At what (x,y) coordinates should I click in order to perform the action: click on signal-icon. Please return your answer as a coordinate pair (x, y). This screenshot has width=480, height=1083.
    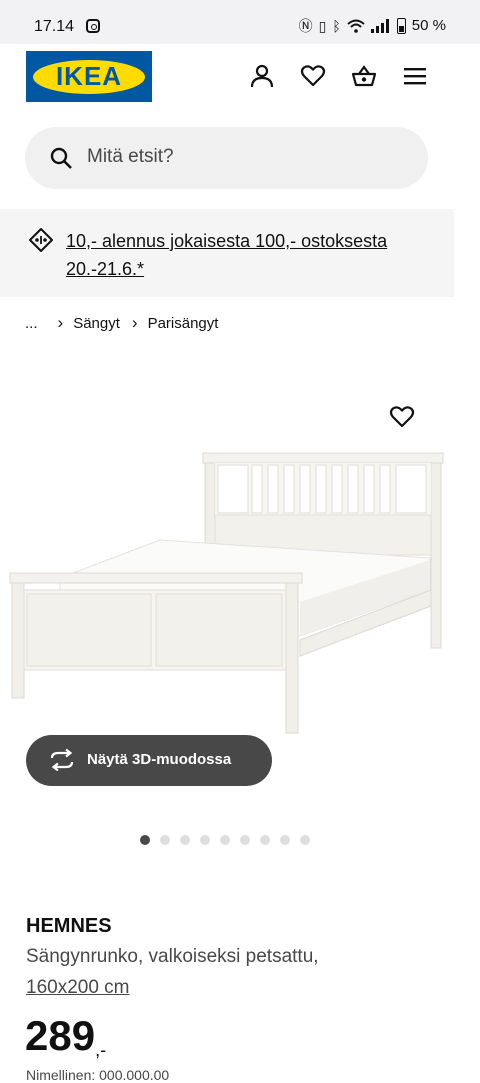
    Looking at the image, I should click on (379, 25).